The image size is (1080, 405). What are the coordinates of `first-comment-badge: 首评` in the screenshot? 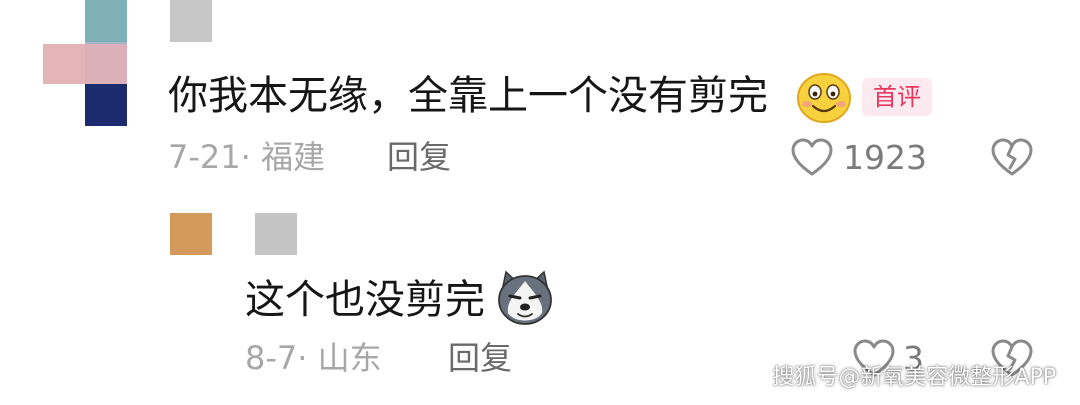 It's located at (897, 97).